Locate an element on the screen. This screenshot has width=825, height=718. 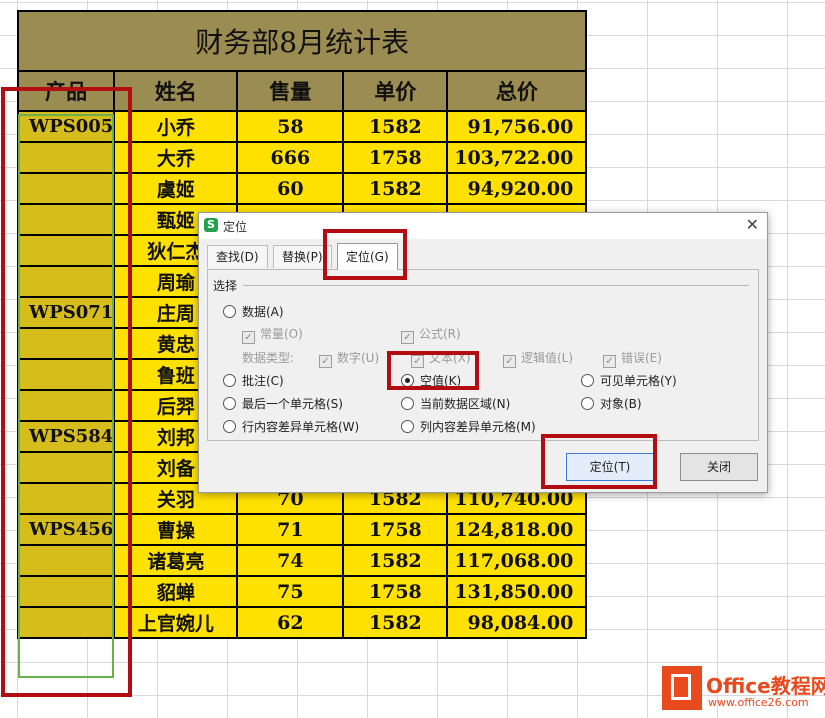
qty-cell: 75 is located at coordinates (290, 591).